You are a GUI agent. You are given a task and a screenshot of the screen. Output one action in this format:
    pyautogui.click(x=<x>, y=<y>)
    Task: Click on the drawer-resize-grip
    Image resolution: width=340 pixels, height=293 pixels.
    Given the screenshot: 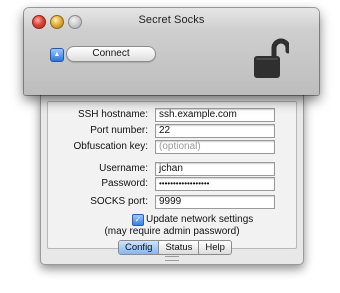 What is the action you would take?
    pyautogui.click(x=172, y=258)
    